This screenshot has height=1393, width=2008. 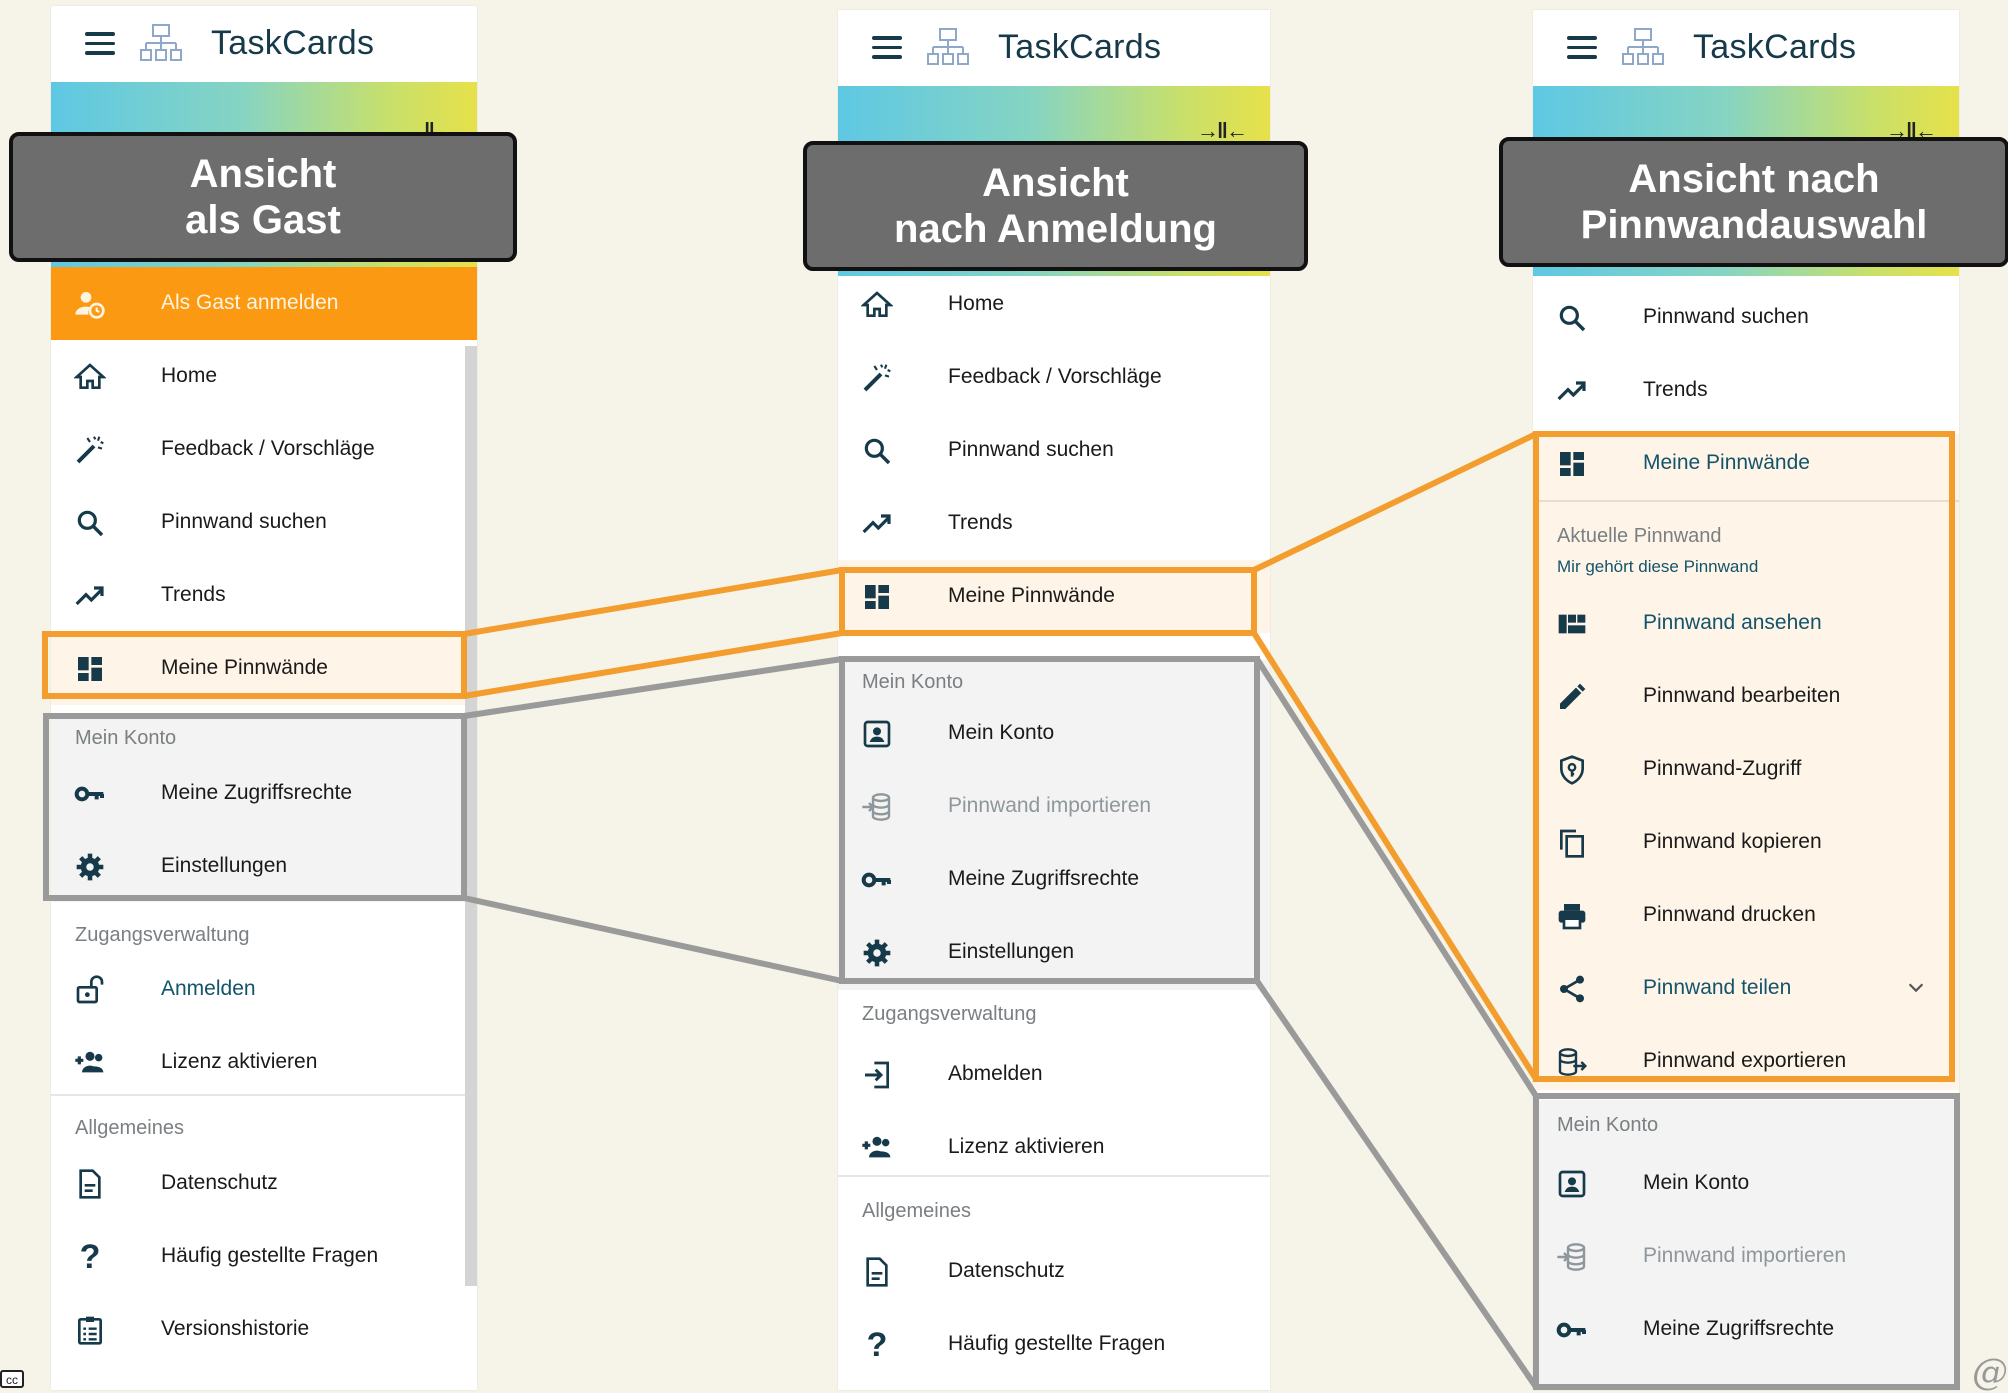 I want to click on highlight-my-boards-login, so click(x=1048, y=601).